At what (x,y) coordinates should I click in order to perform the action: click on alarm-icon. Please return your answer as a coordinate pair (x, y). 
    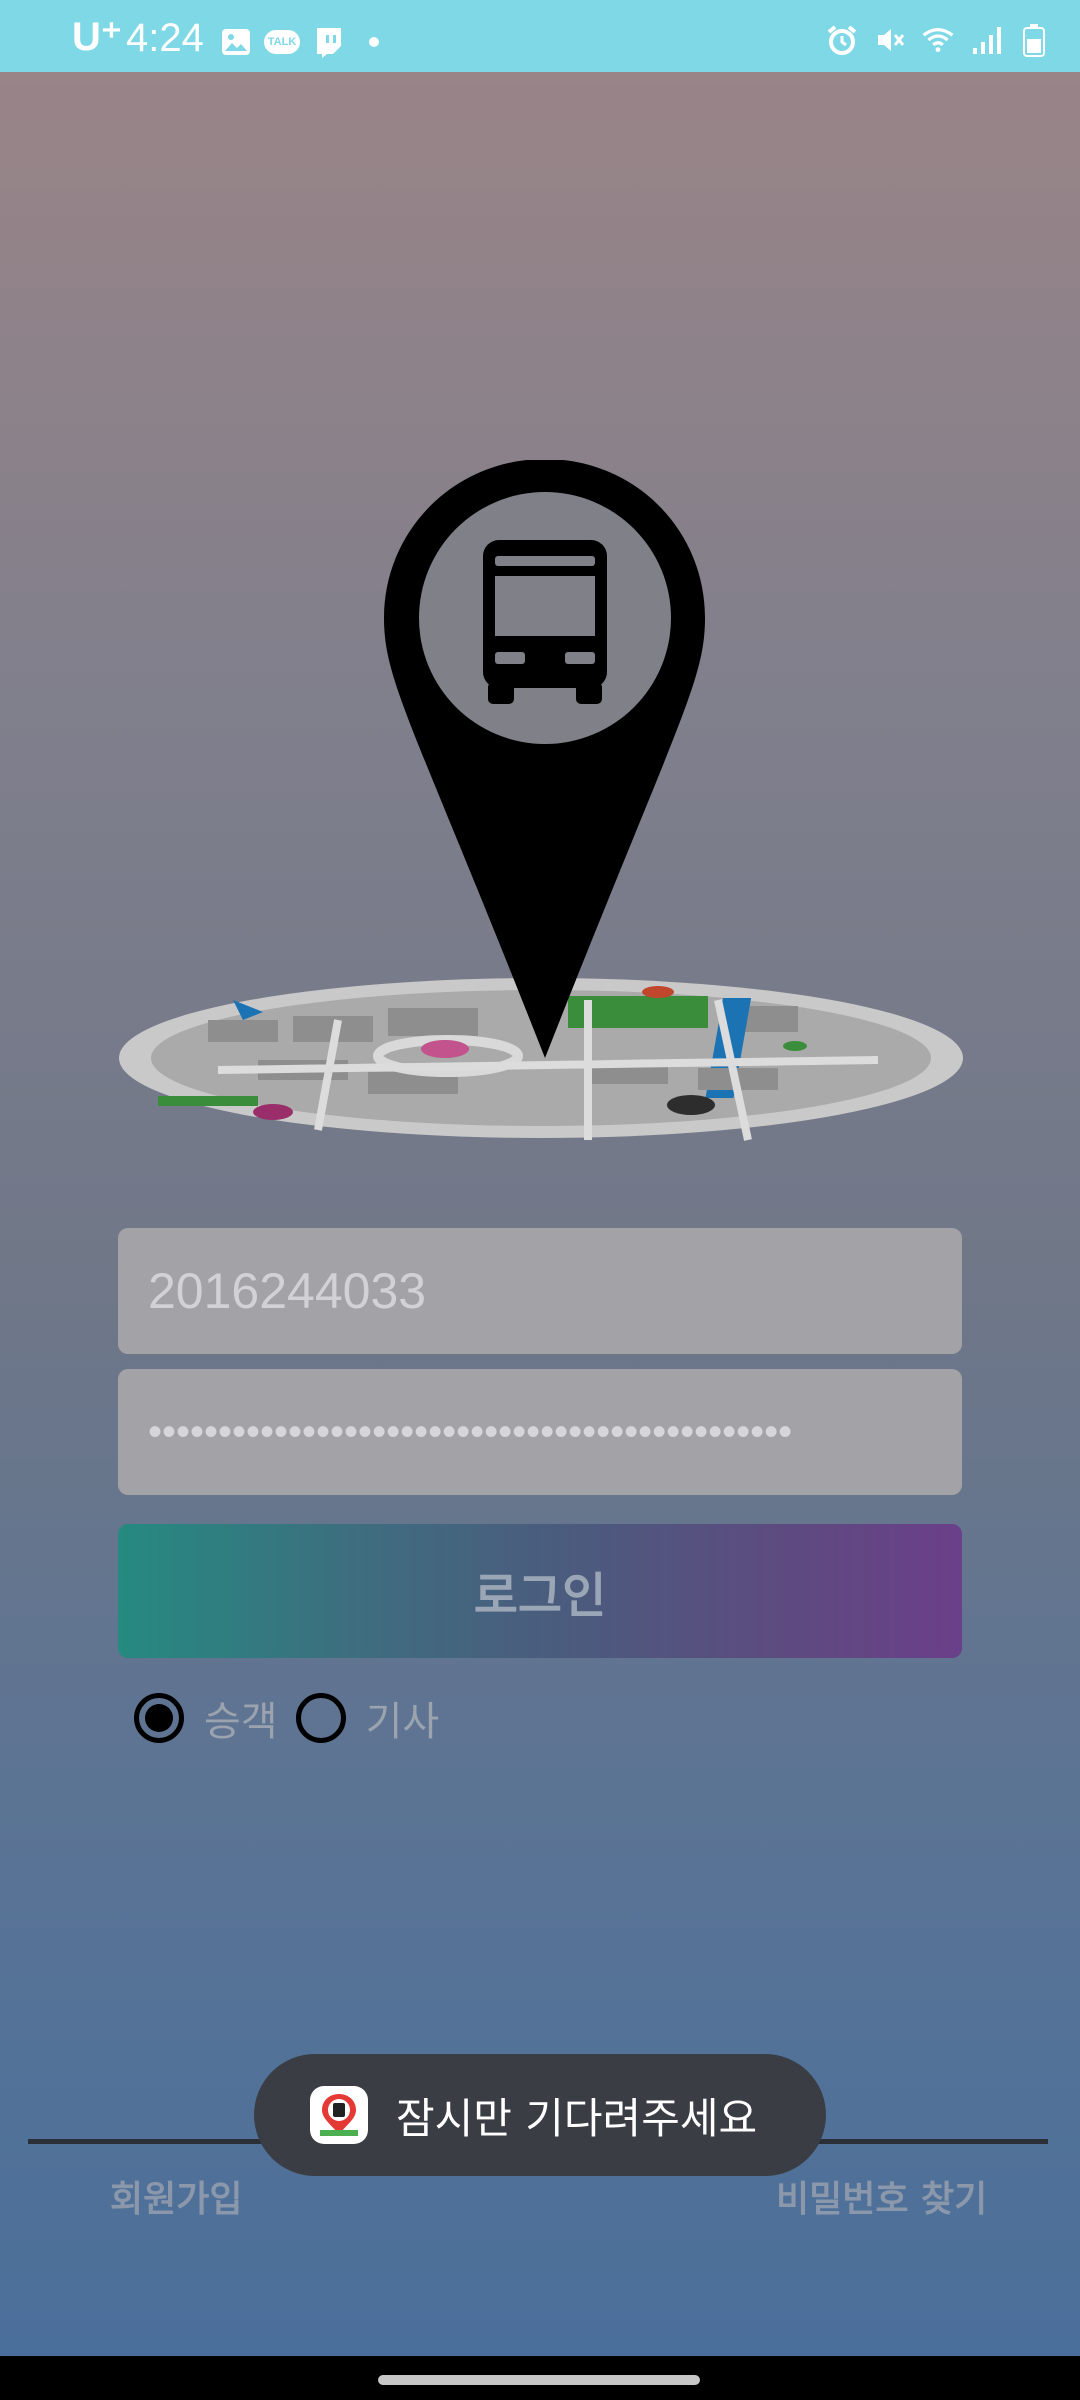
    Looking at the image, I should click on (842, 40).